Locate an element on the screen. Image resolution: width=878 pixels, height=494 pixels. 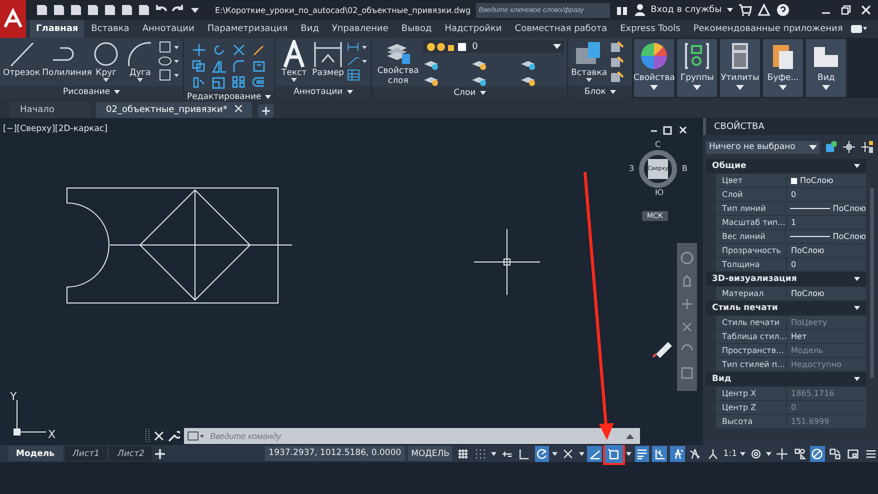
ribbon-tab: Аннотации is located at coordinates (168, 29).